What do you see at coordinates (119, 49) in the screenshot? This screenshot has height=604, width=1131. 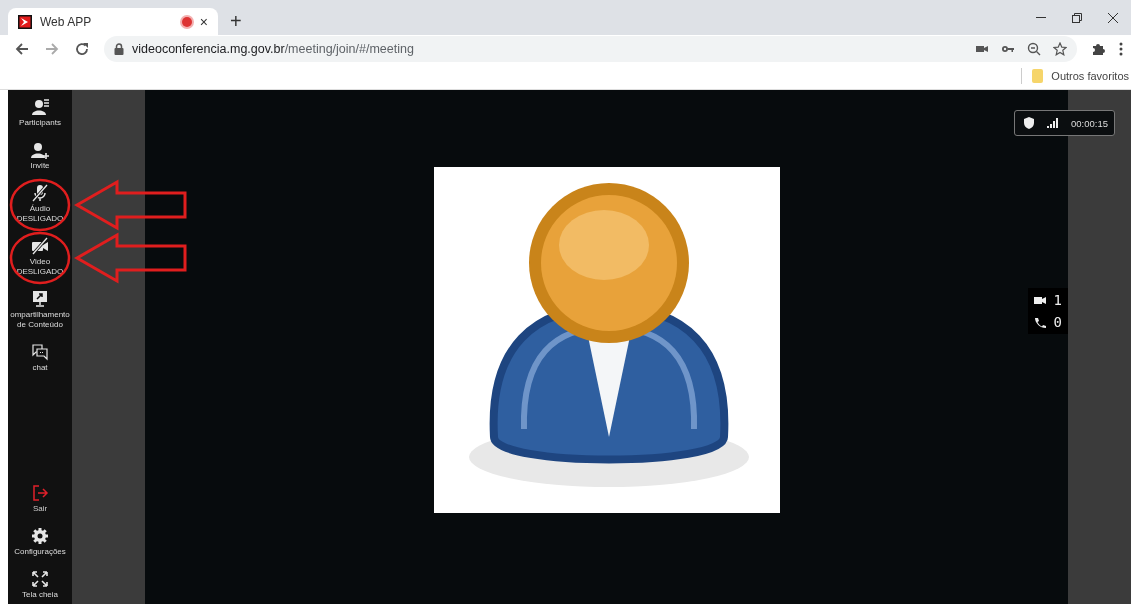 I see `lock-icon` at bounding box center [119, 49].